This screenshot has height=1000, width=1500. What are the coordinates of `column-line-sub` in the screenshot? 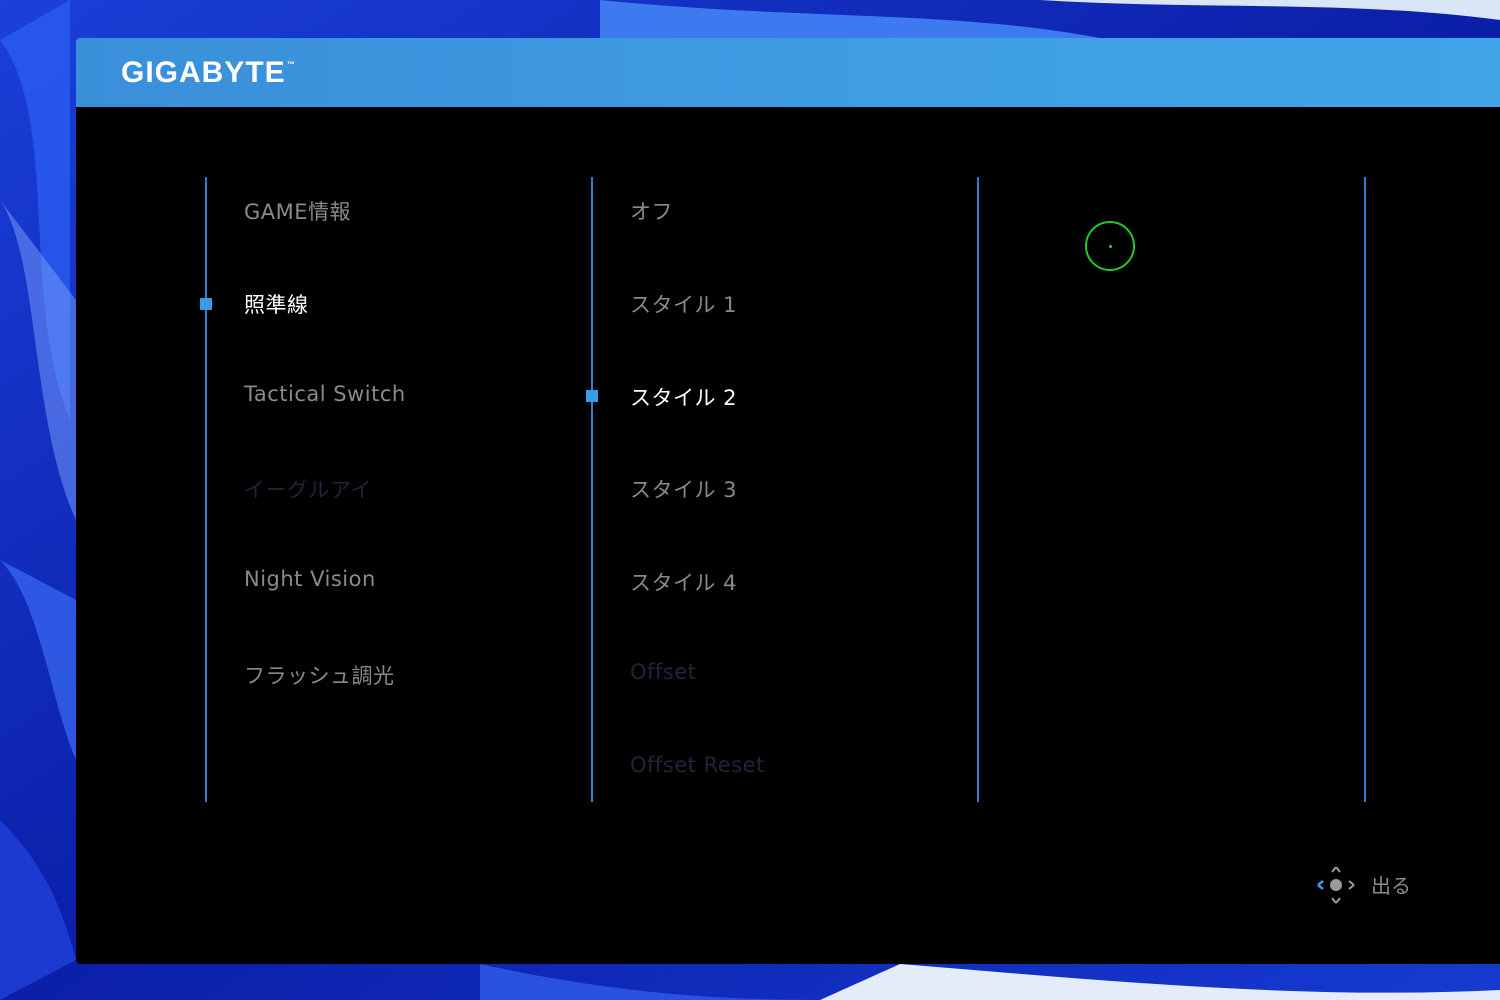 It's located at (592, 489).